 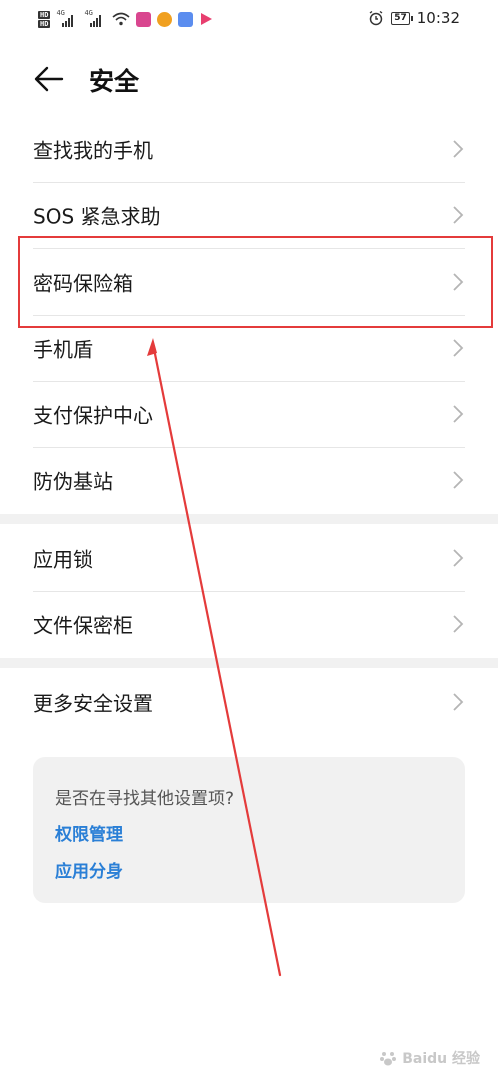 I want to click on status-bar-right: 57 10:32, so click(x=414, y=18).